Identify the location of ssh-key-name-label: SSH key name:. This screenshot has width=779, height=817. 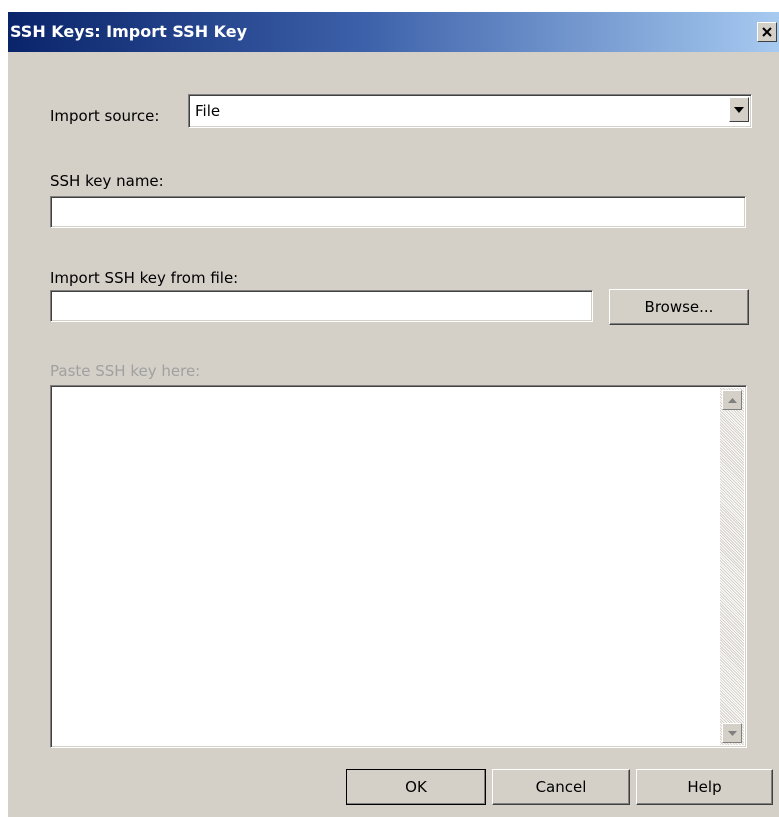
(107, 181).